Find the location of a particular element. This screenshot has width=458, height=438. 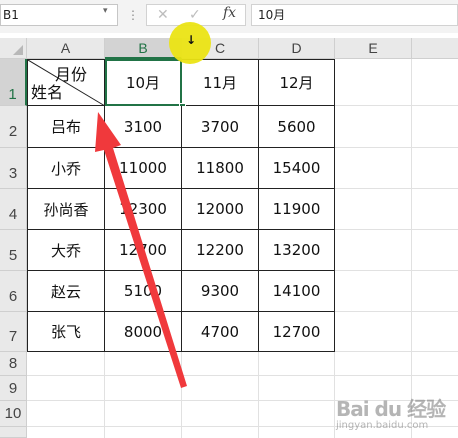

cell-value: 12200 is located at coordinates (220, 250).